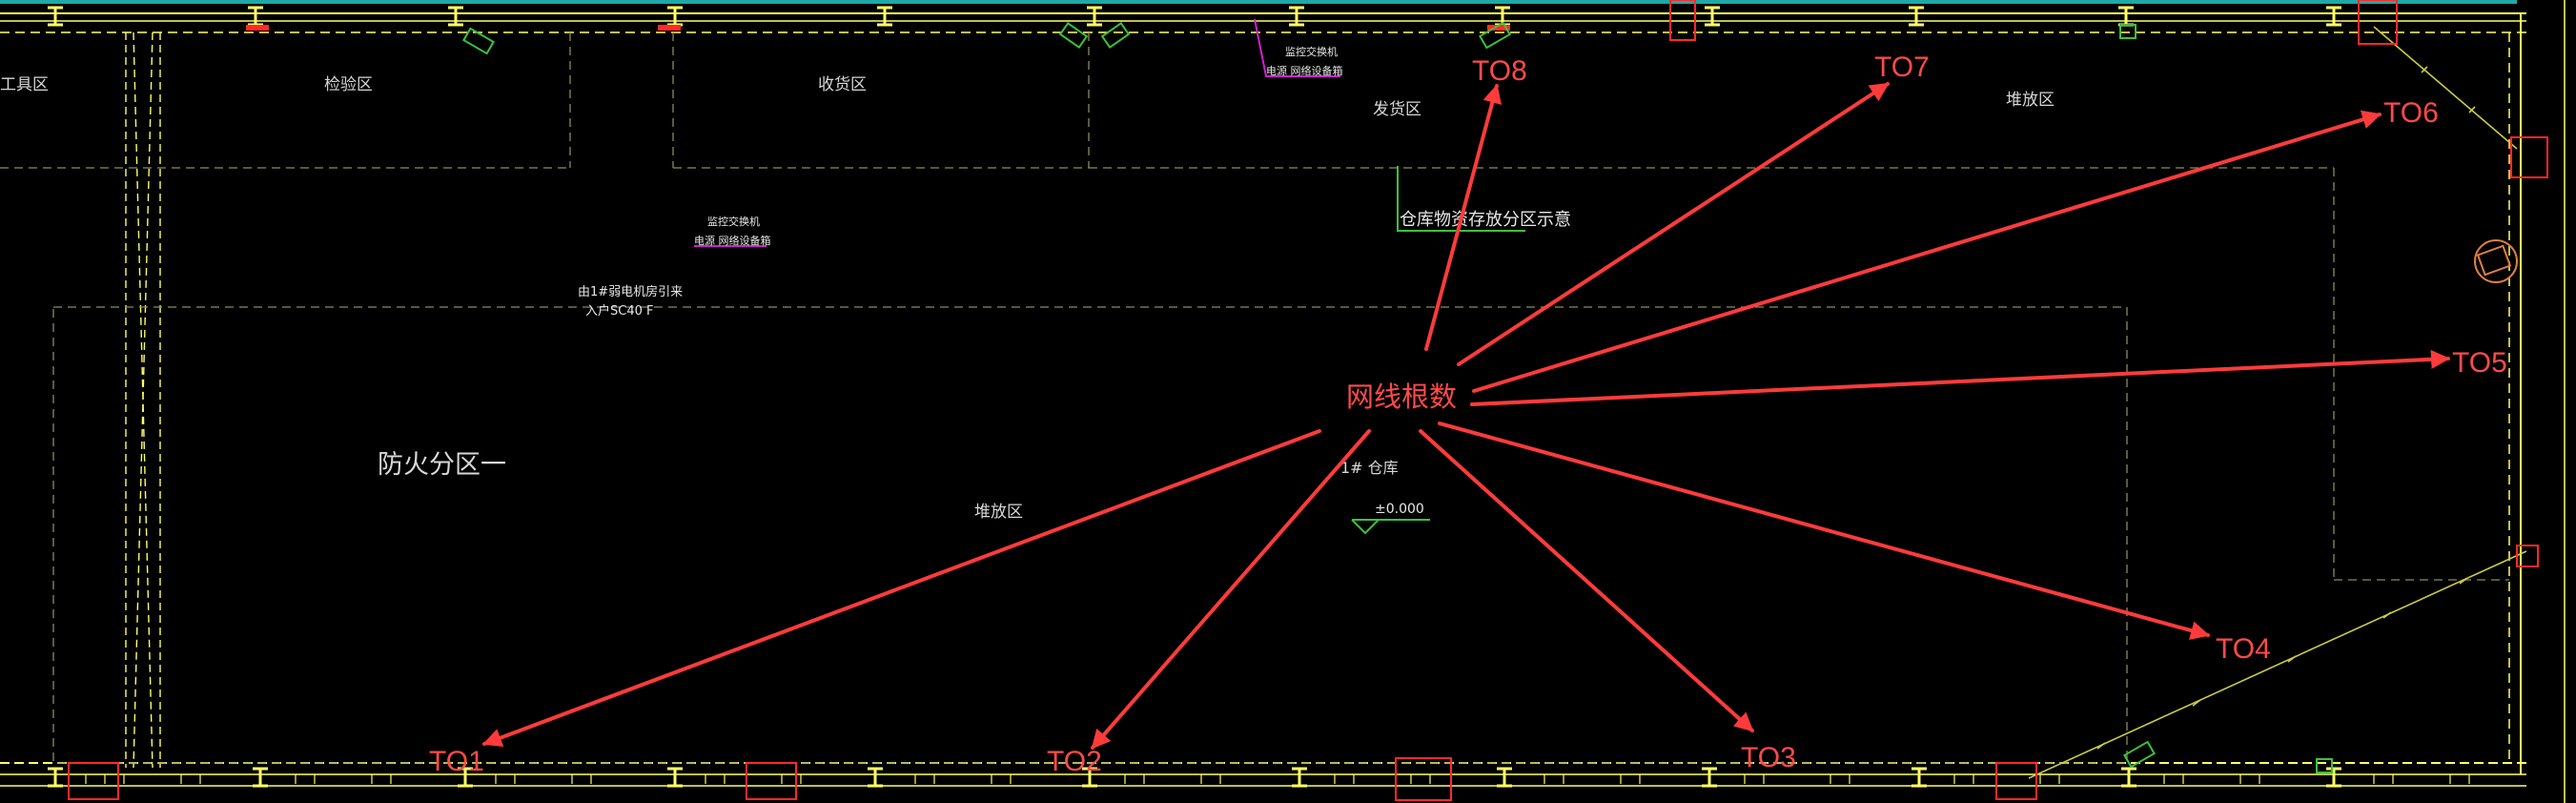  Describe the element at coordinates (1311, 51) in the screenshot. I see `label-monitor-switch-1: 监控交换机` at that location.